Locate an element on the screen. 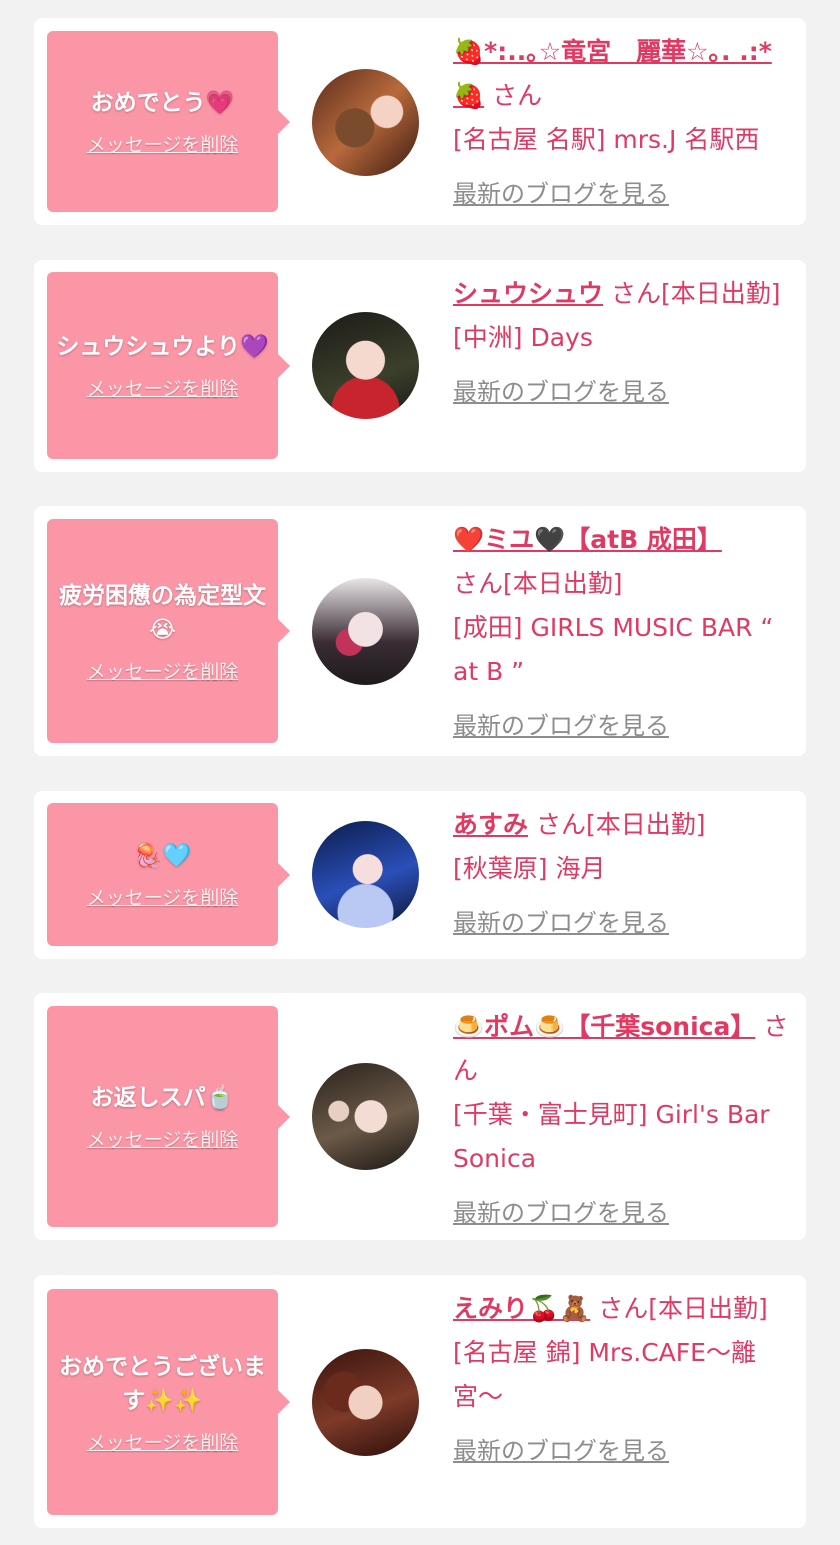 This screenshot has width=840, height=1545. cast-name-link: 🍮ポム🍮【千葉sonica】 is located at coordinates (604, 1026).